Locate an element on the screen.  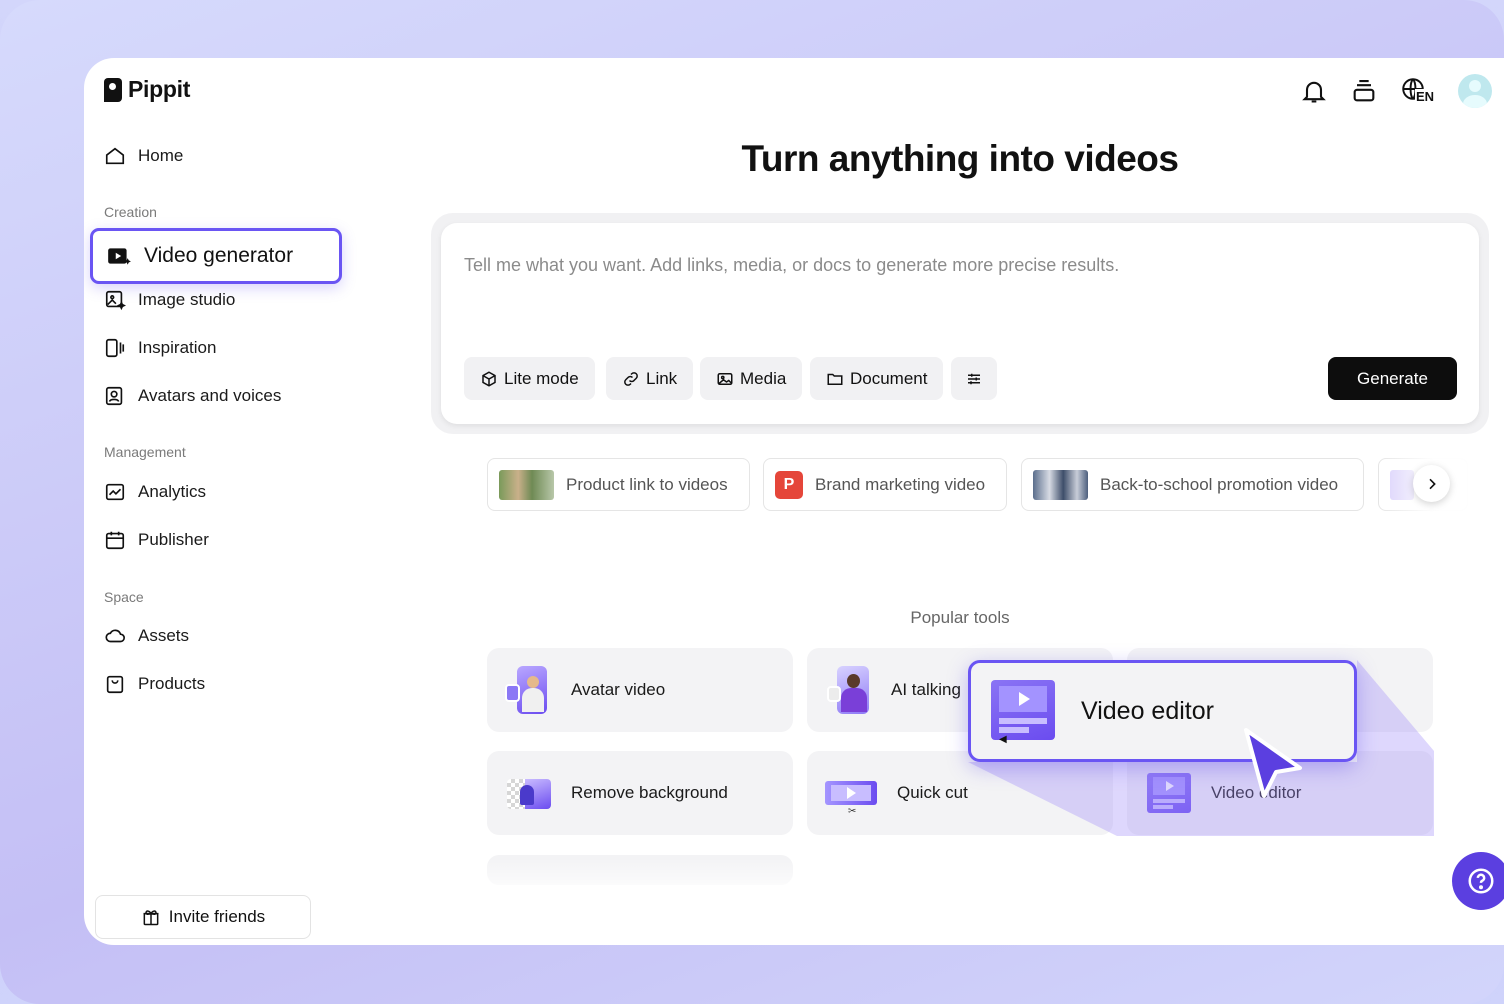
sidebar-item-label: Publisher is located at coordinates (173, 539).